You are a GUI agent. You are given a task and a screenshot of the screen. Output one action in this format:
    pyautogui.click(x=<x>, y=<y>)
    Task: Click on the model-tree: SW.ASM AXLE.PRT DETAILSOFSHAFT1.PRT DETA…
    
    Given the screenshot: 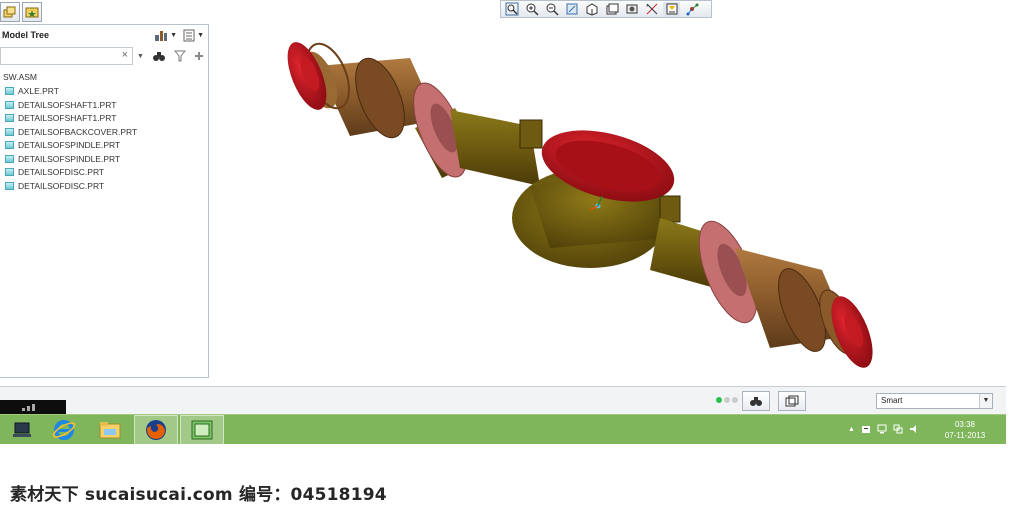 What is the action you would take?
    pyautogui.click(x=103, y=132)
    